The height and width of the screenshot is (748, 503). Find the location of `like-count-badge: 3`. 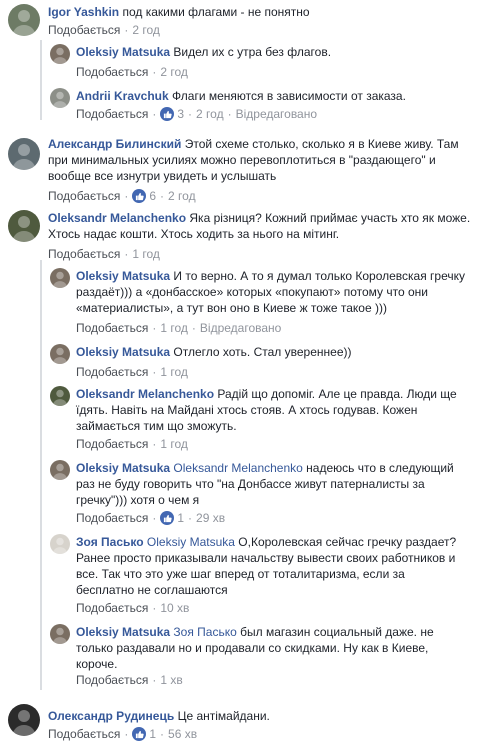

like-count-badge: 3 is located at coordinates (172, 114).